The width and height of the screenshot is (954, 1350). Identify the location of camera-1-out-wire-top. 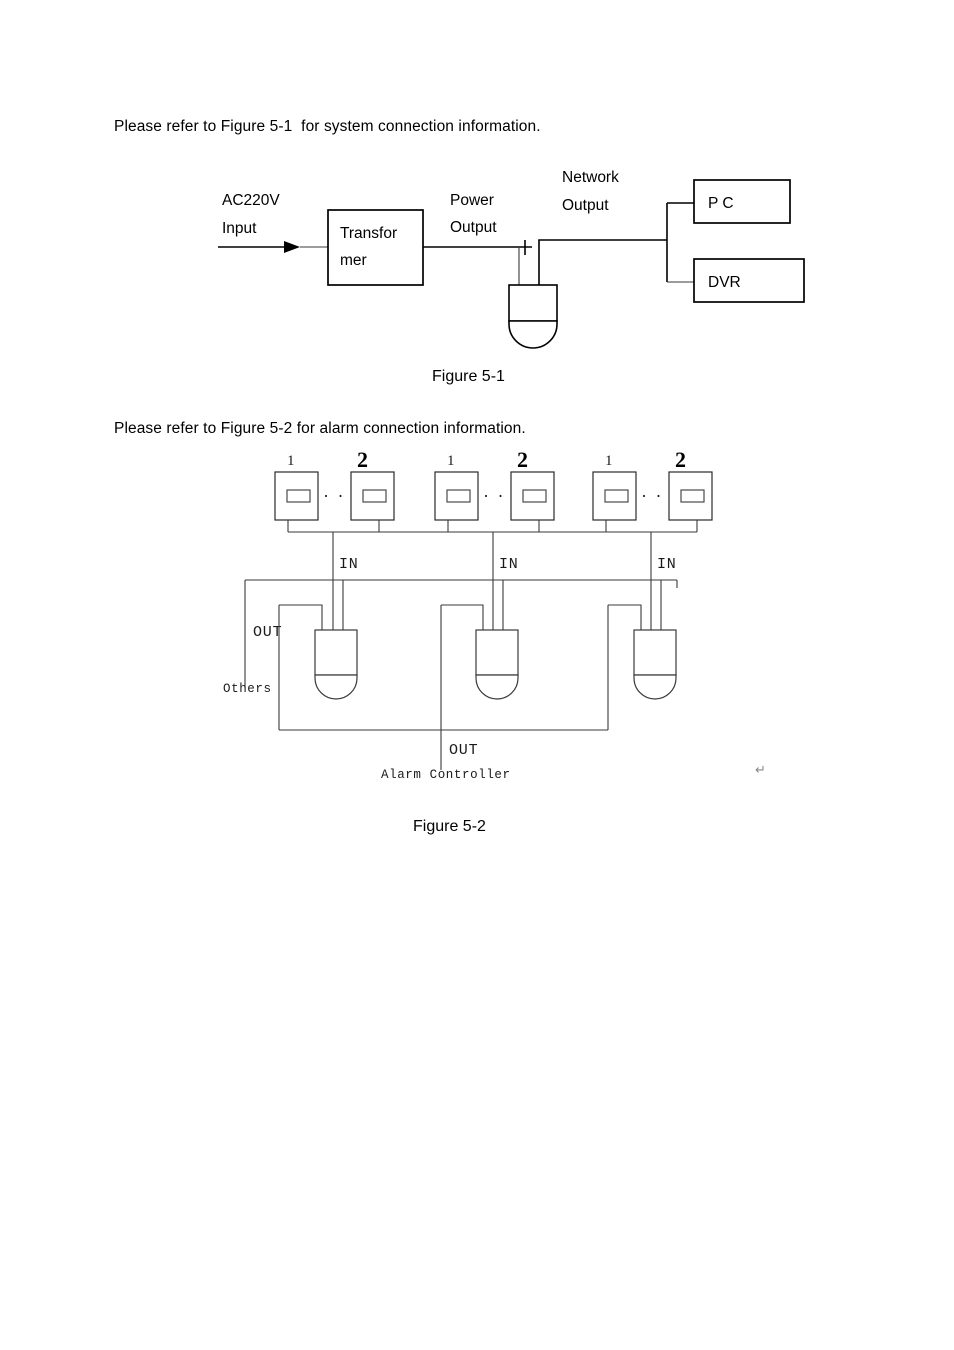
(301, 617).